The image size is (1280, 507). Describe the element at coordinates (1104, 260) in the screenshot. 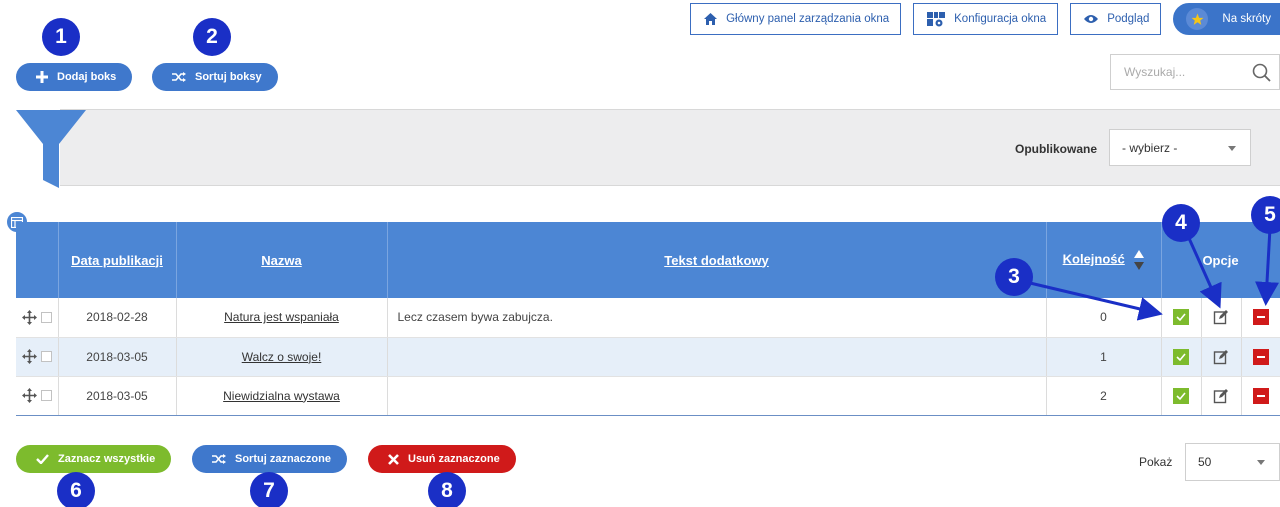

I see `header-order: Kolejność` at that location.